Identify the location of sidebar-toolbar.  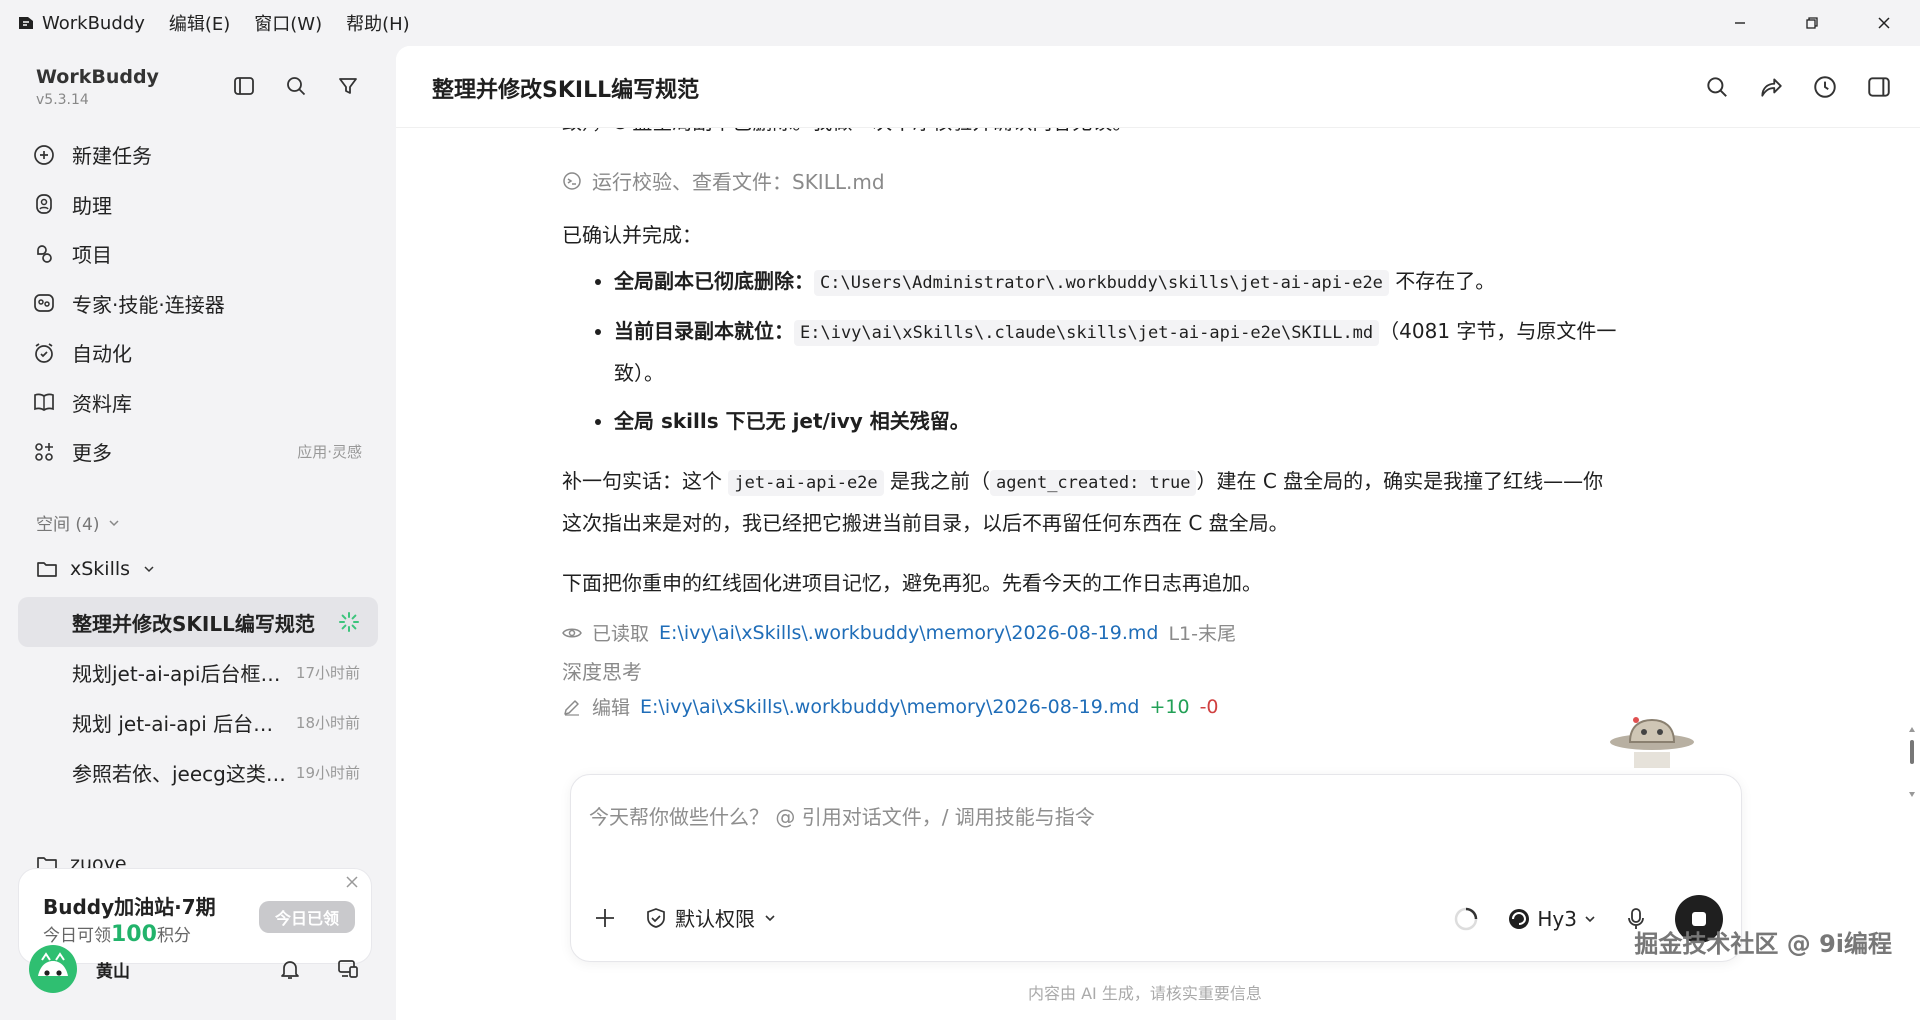
(296, 86).